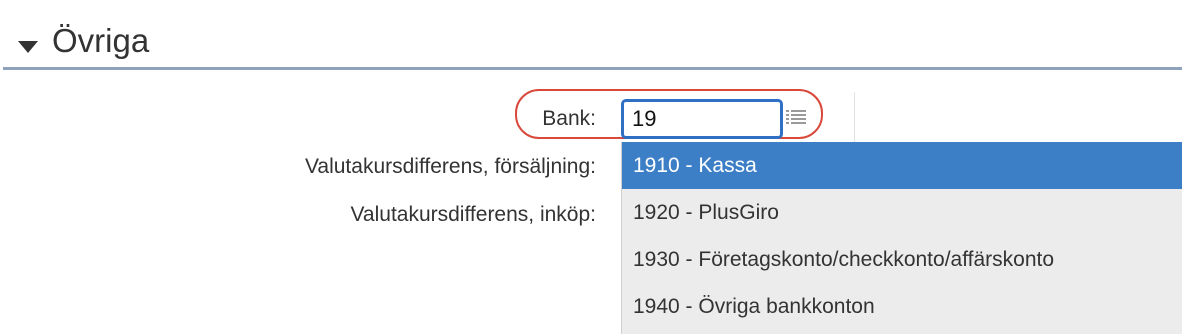 The image size is (1182, 334). I want to click on field-separator, so click(854, 117).